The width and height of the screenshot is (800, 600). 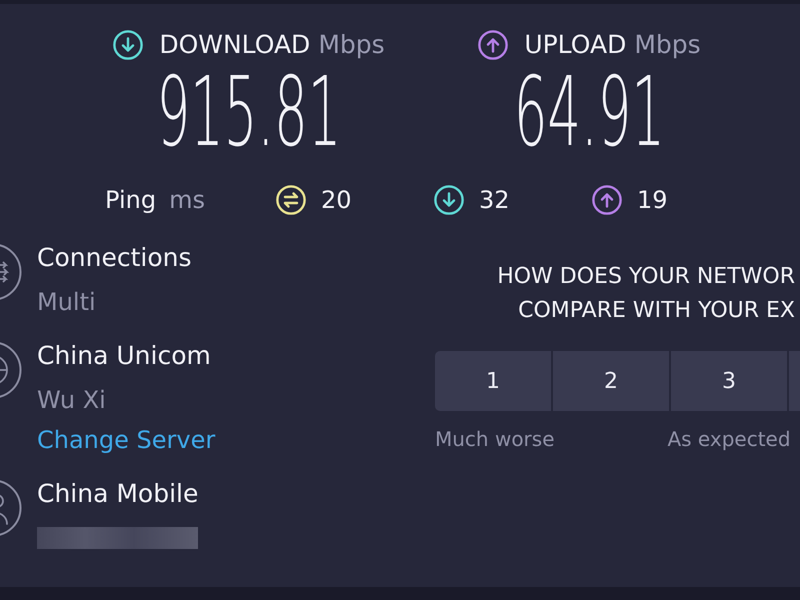 What do you see at coordinates (126, 440) in the screenshot?
I see `change-server-link: Change Server` at bounding box center [126, 440].